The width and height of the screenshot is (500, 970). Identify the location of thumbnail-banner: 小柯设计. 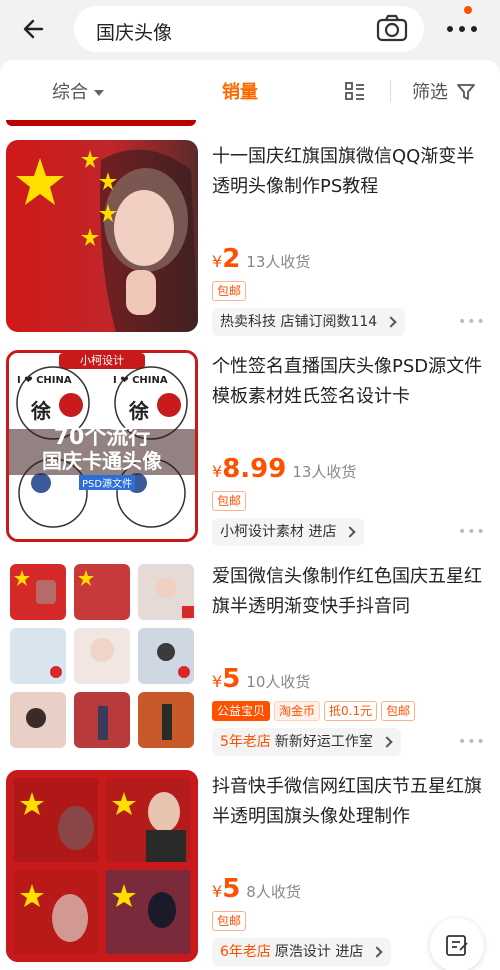
(102, 360).